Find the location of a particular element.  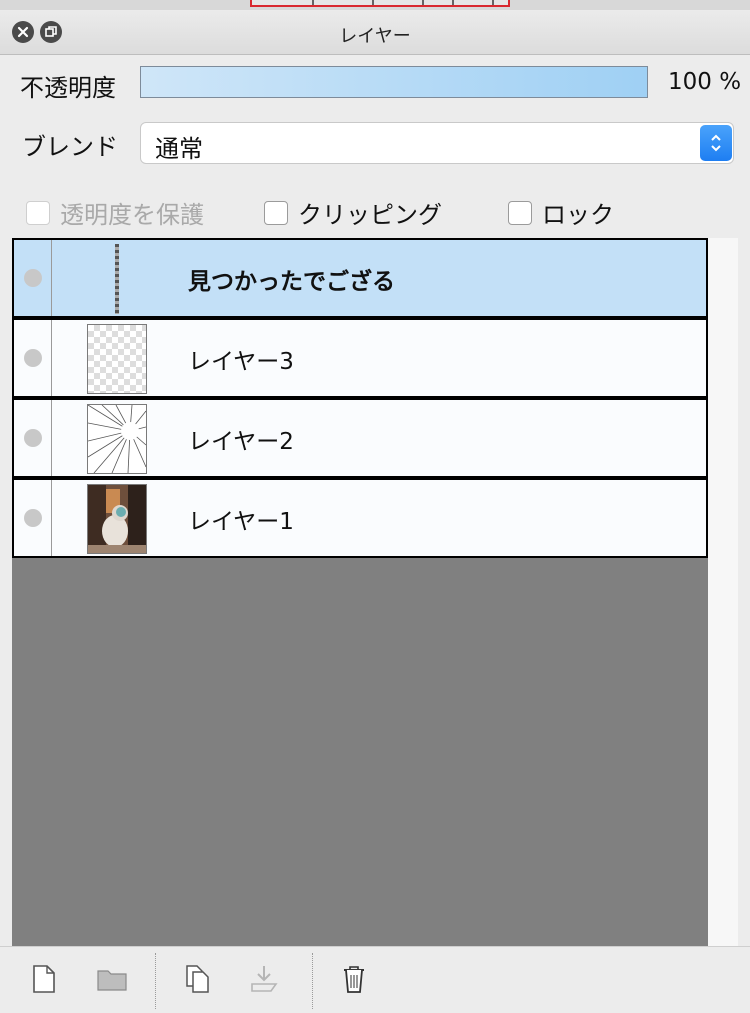

layer-name: レイヤー1 is located at coordinates (241, 522).